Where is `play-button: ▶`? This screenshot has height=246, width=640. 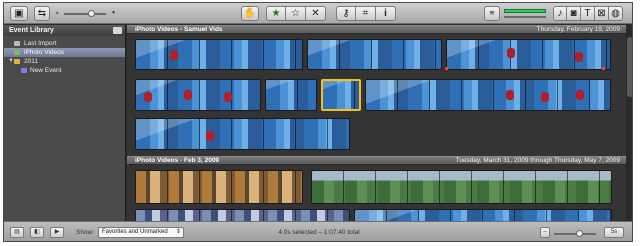
play-button: ▶ is located at coordinates (57, 232).